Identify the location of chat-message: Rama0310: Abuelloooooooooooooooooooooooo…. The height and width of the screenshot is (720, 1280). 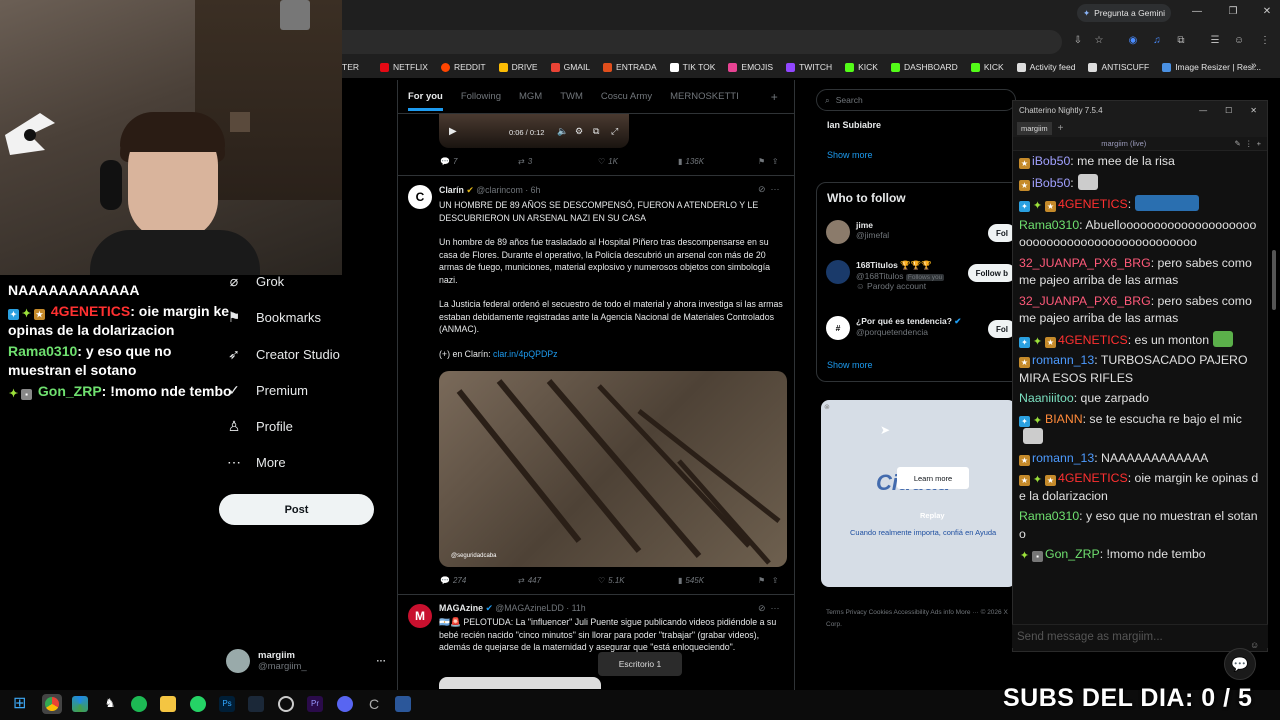
(1140, 234).